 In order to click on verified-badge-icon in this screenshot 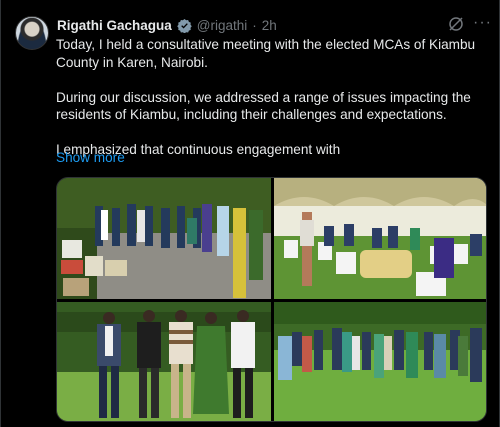, I will do `click(184, 25)`.